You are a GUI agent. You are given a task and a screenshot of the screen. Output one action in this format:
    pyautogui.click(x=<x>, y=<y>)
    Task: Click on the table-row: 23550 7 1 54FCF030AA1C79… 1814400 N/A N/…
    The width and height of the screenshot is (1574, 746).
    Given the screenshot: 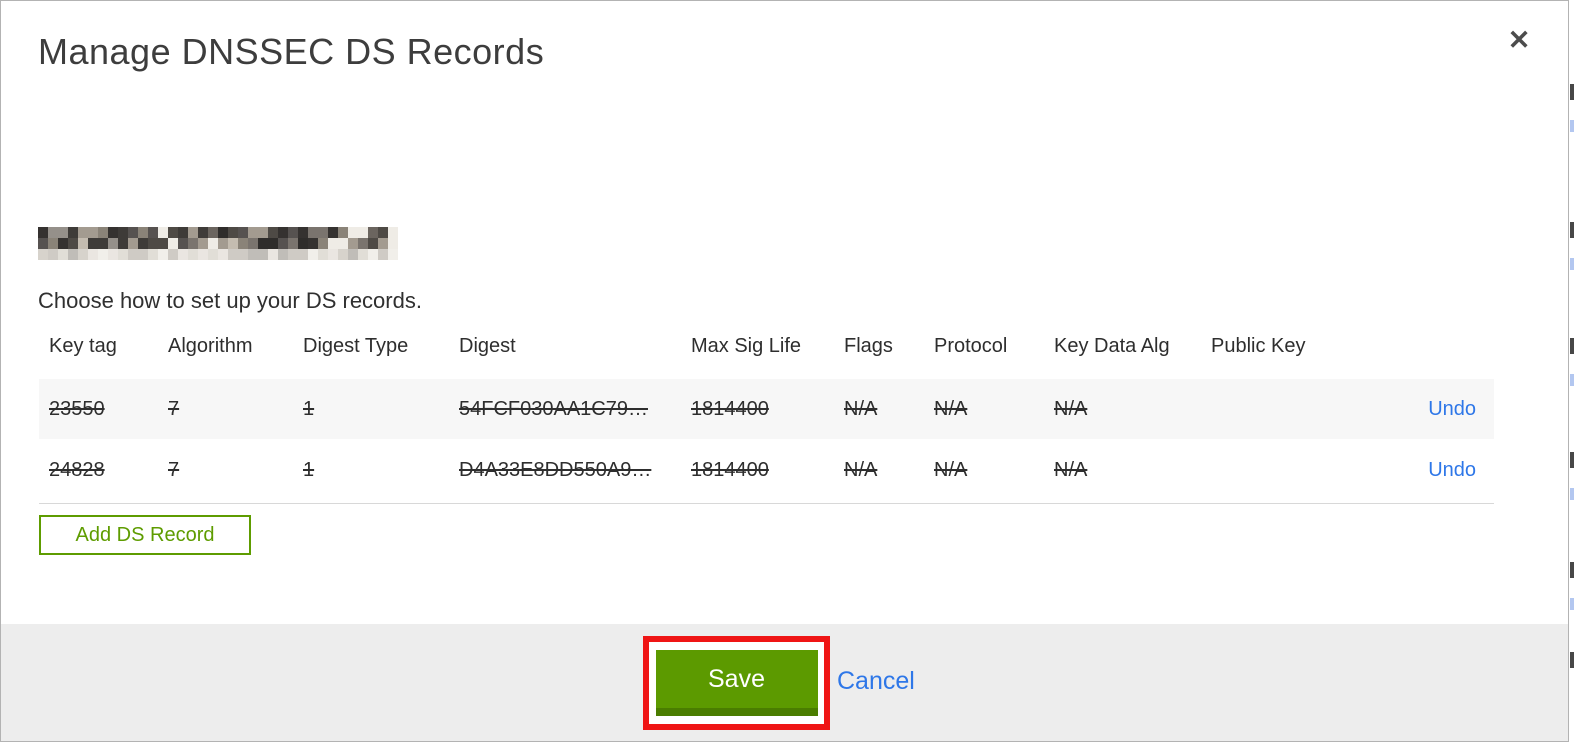 What is the action you would take?
    pyautogui.click(x=766, y=409)
    